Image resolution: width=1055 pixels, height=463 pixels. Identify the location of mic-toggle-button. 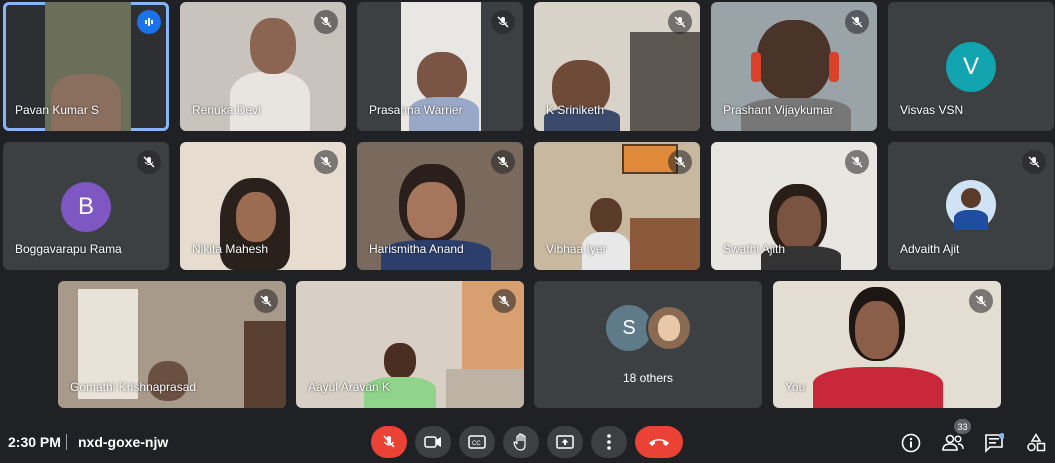
(389, 442).